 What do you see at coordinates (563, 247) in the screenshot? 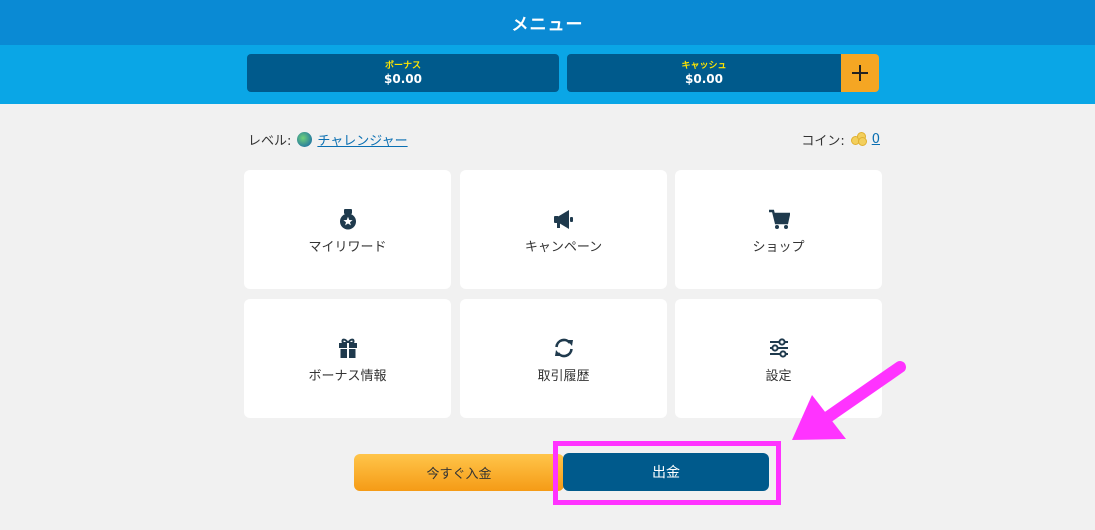
I see `menu-item-label: キャンペーン` at bounding box center [563, 247].